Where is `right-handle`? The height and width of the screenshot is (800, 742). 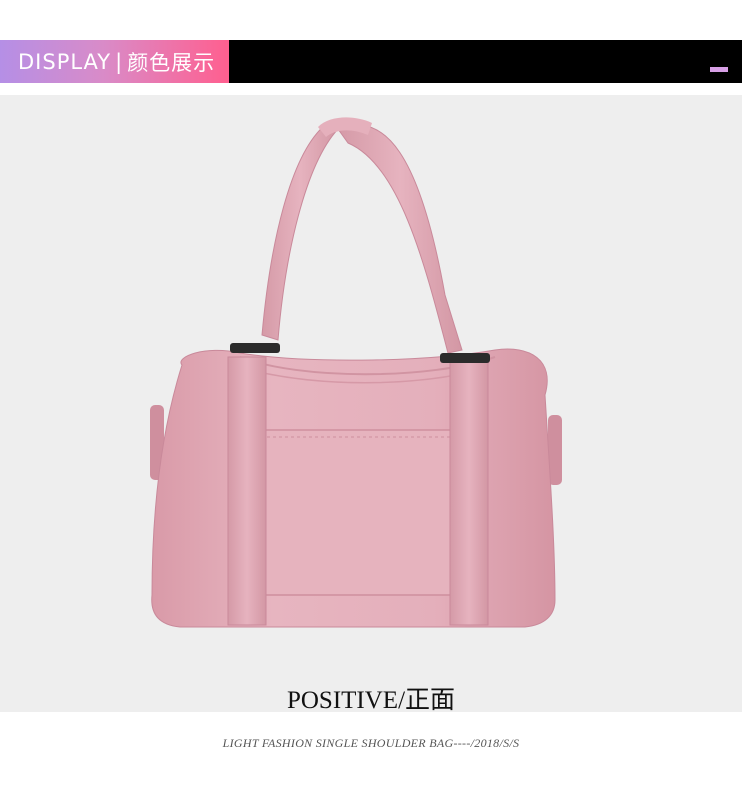 right-handle is located at coordinates (400, 239).